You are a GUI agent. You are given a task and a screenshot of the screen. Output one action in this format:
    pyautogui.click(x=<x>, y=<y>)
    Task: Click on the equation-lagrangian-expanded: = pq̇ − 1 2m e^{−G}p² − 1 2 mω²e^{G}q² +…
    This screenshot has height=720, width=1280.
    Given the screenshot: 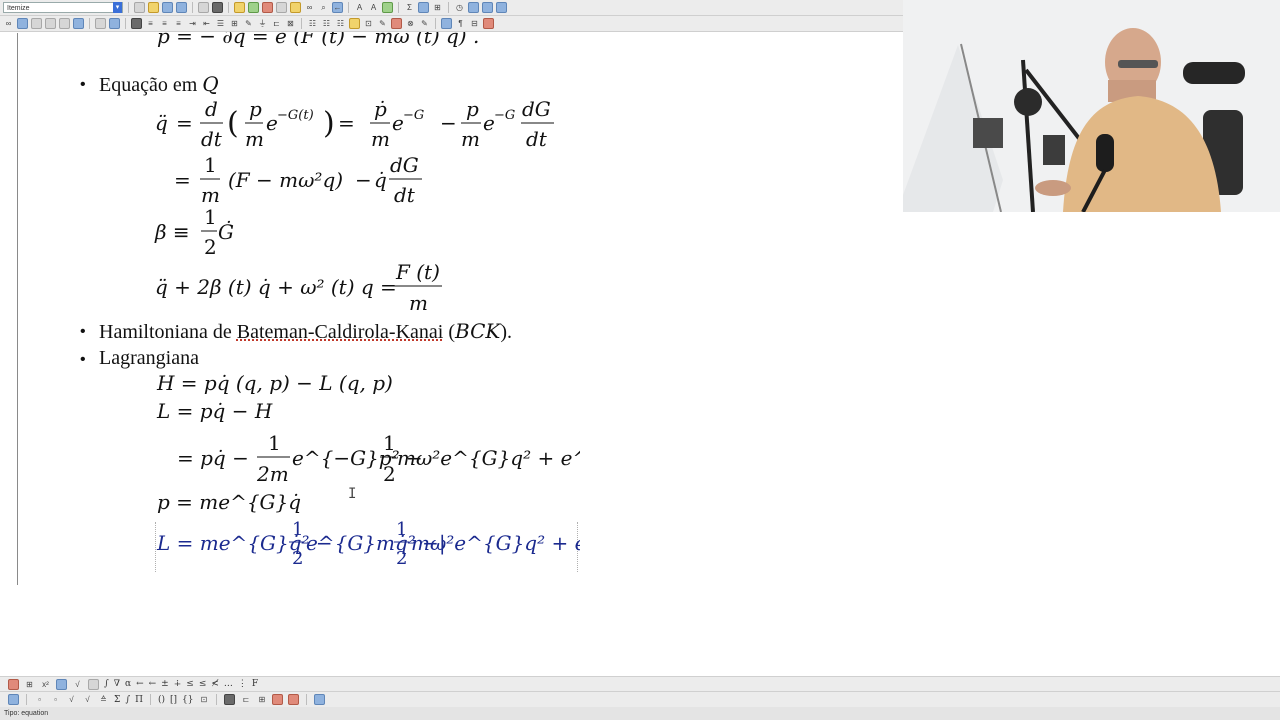 What is the action you would take?
    pyautogui.click(x=365, y=458)
    